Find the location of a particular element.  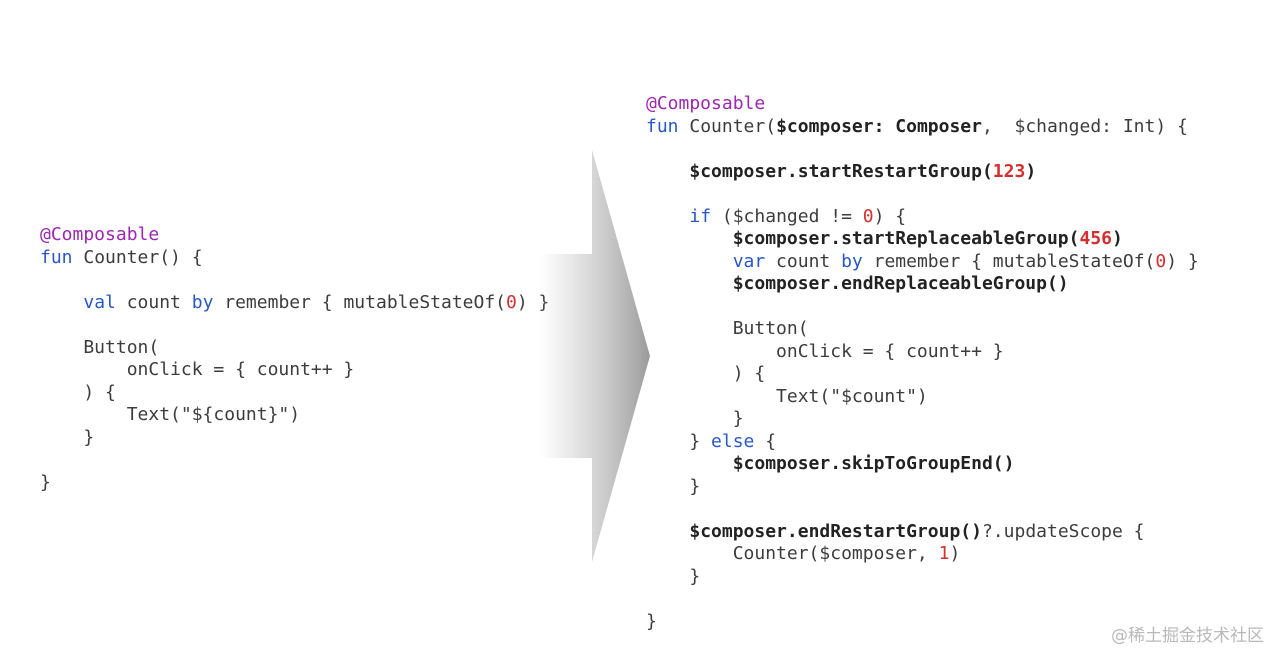

code-token: $composer.startRestartGroup( is located at coordinates (841, 171).